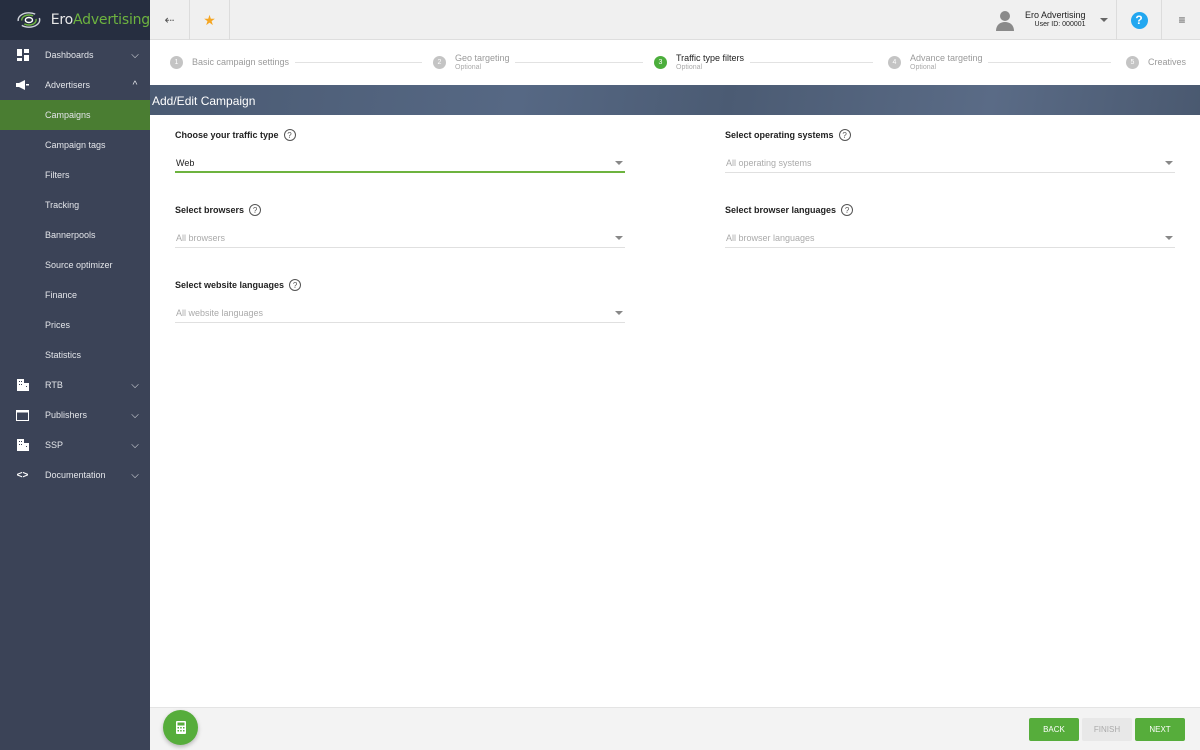 Image resolution: width=1200 pixels, height=750 pixels. I want to click on back-button: BACK, so click(1054, 729).